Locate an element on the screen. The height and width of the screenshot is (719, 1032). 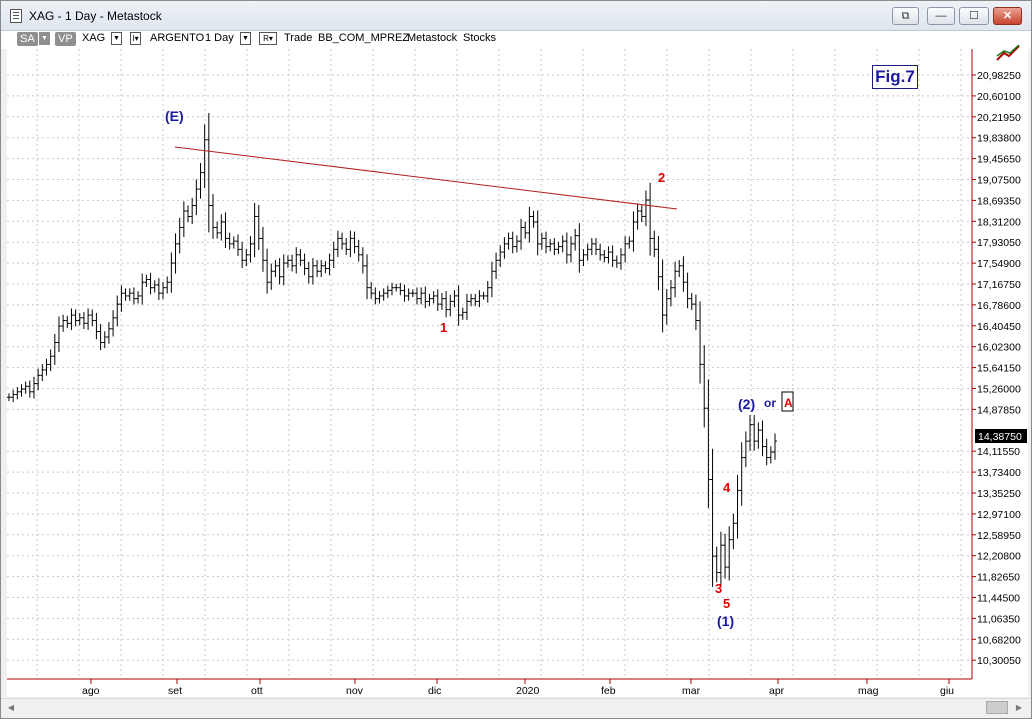
time-tick-label: apr is located at coordinates (777, 691).